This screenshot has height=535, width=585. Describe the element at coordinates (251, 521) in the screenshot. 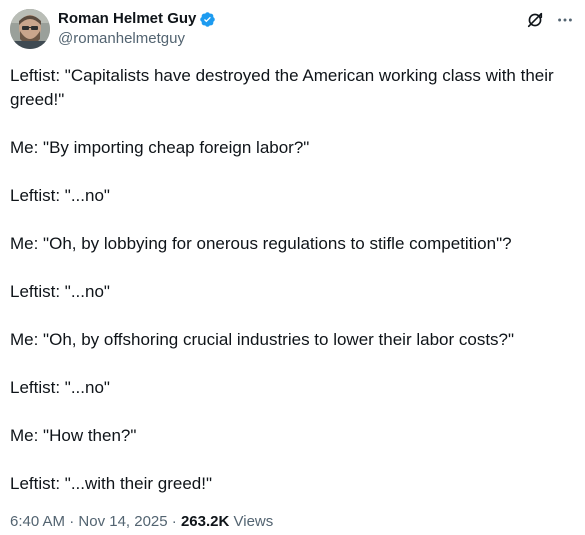

I see `views-label: Views` at that location.